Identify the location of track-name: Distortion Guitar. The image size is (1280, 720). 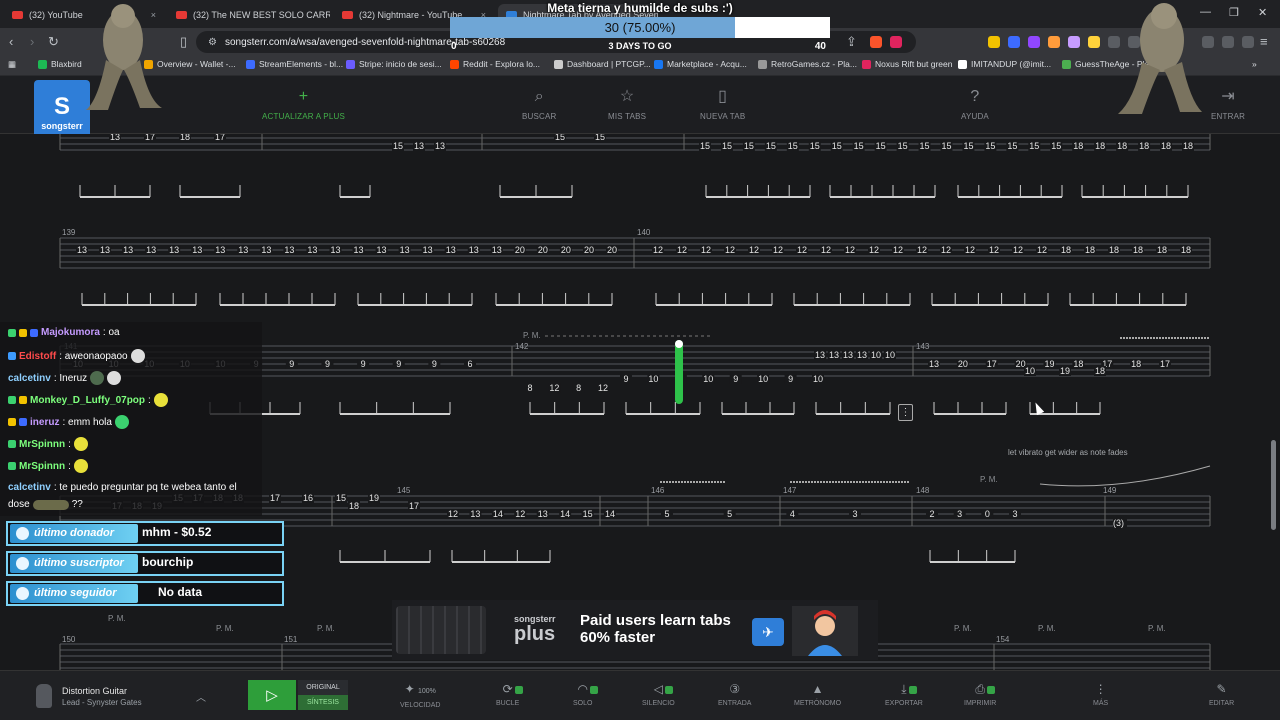
(95, 690).